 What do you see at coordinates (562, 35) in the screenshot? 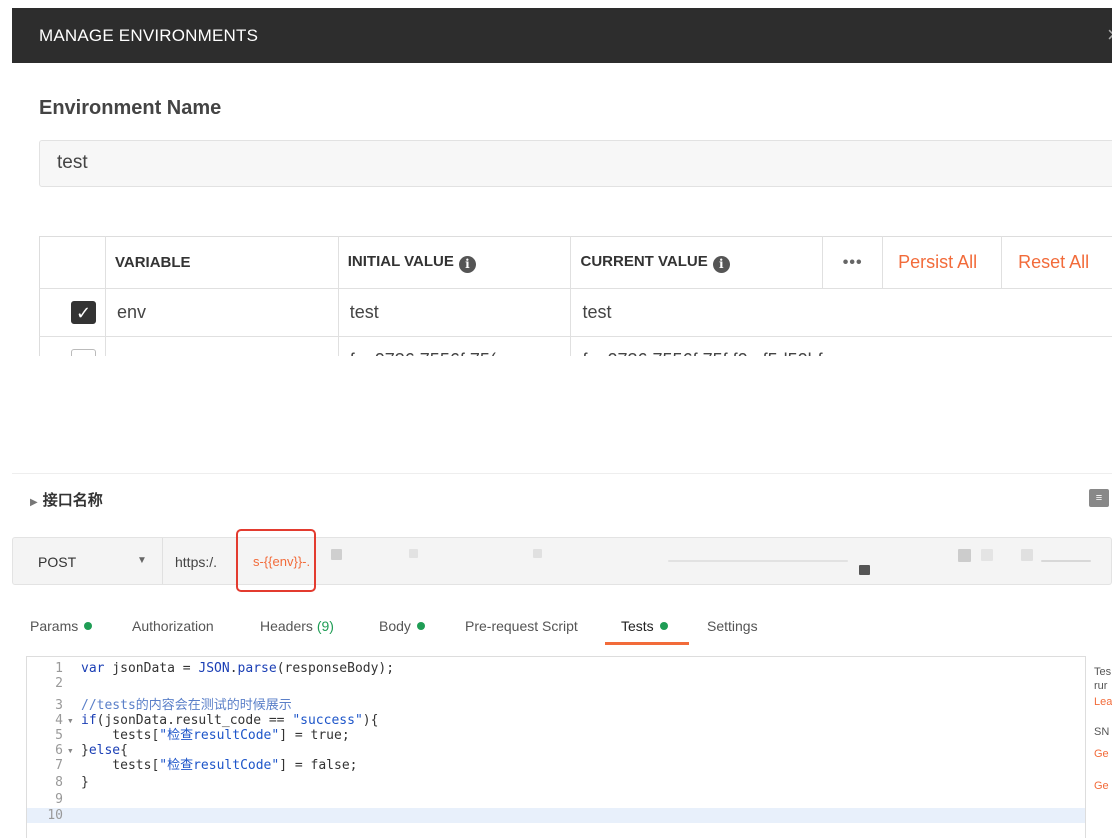
I see `modal-header: MANAGE ENVIRONMENTS ×` at bounding box center [562, 35].